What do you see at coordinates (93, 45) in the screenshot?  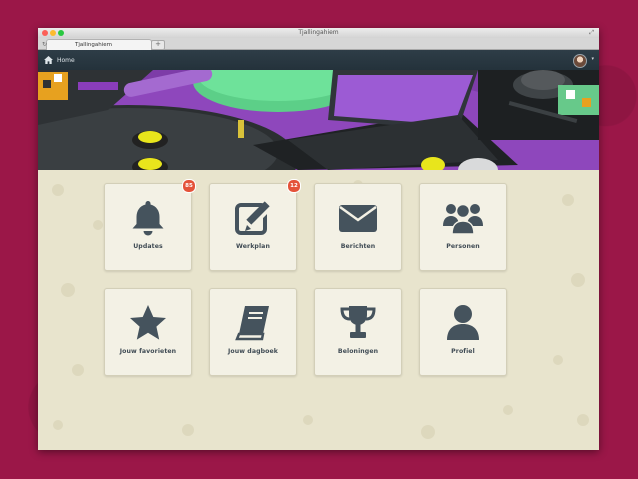 I see `tab-label: Tjallingahiem` at bounding box center [93, 45].